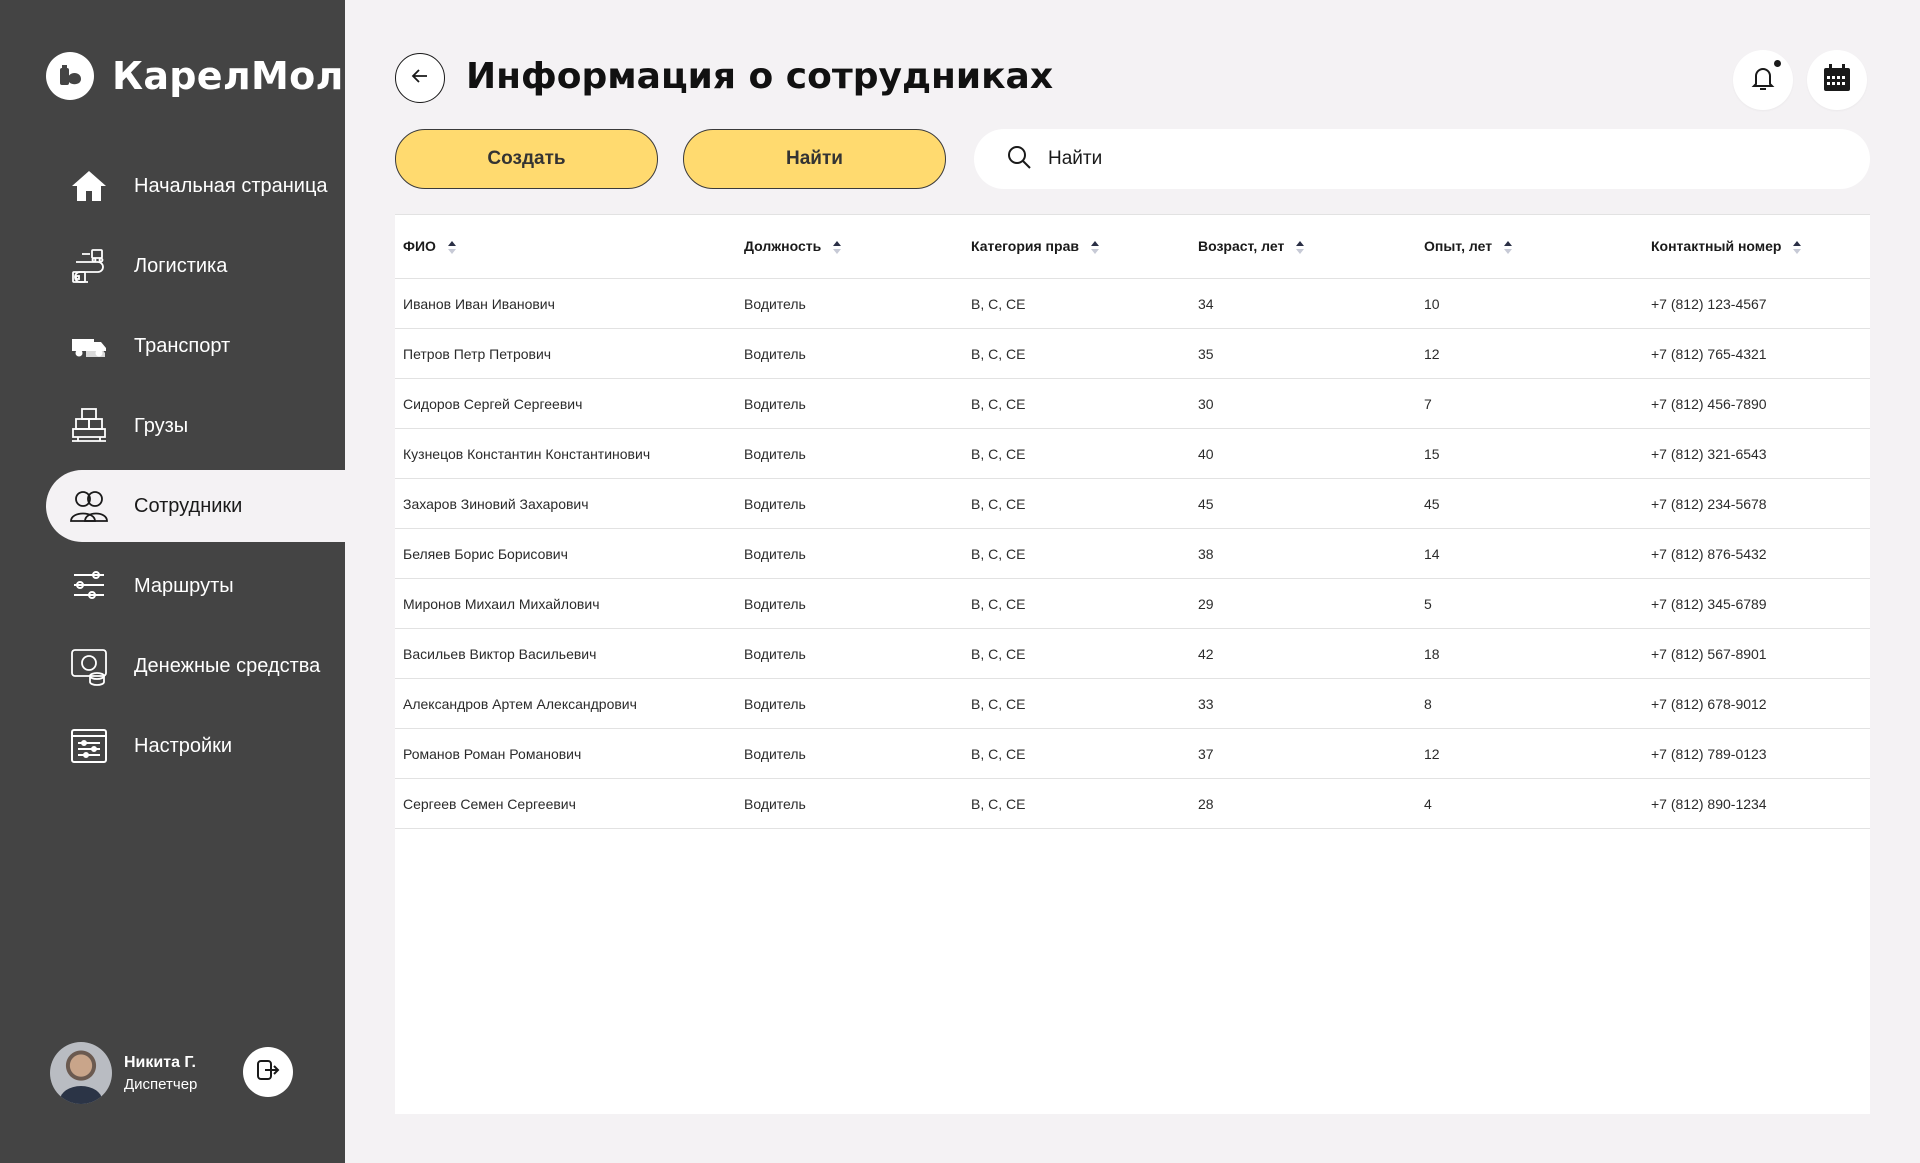 The image size is (1920, 1163). Describe the element at coordinates (89, 426) in the screenshot. I see `cargo-icon` at that location.